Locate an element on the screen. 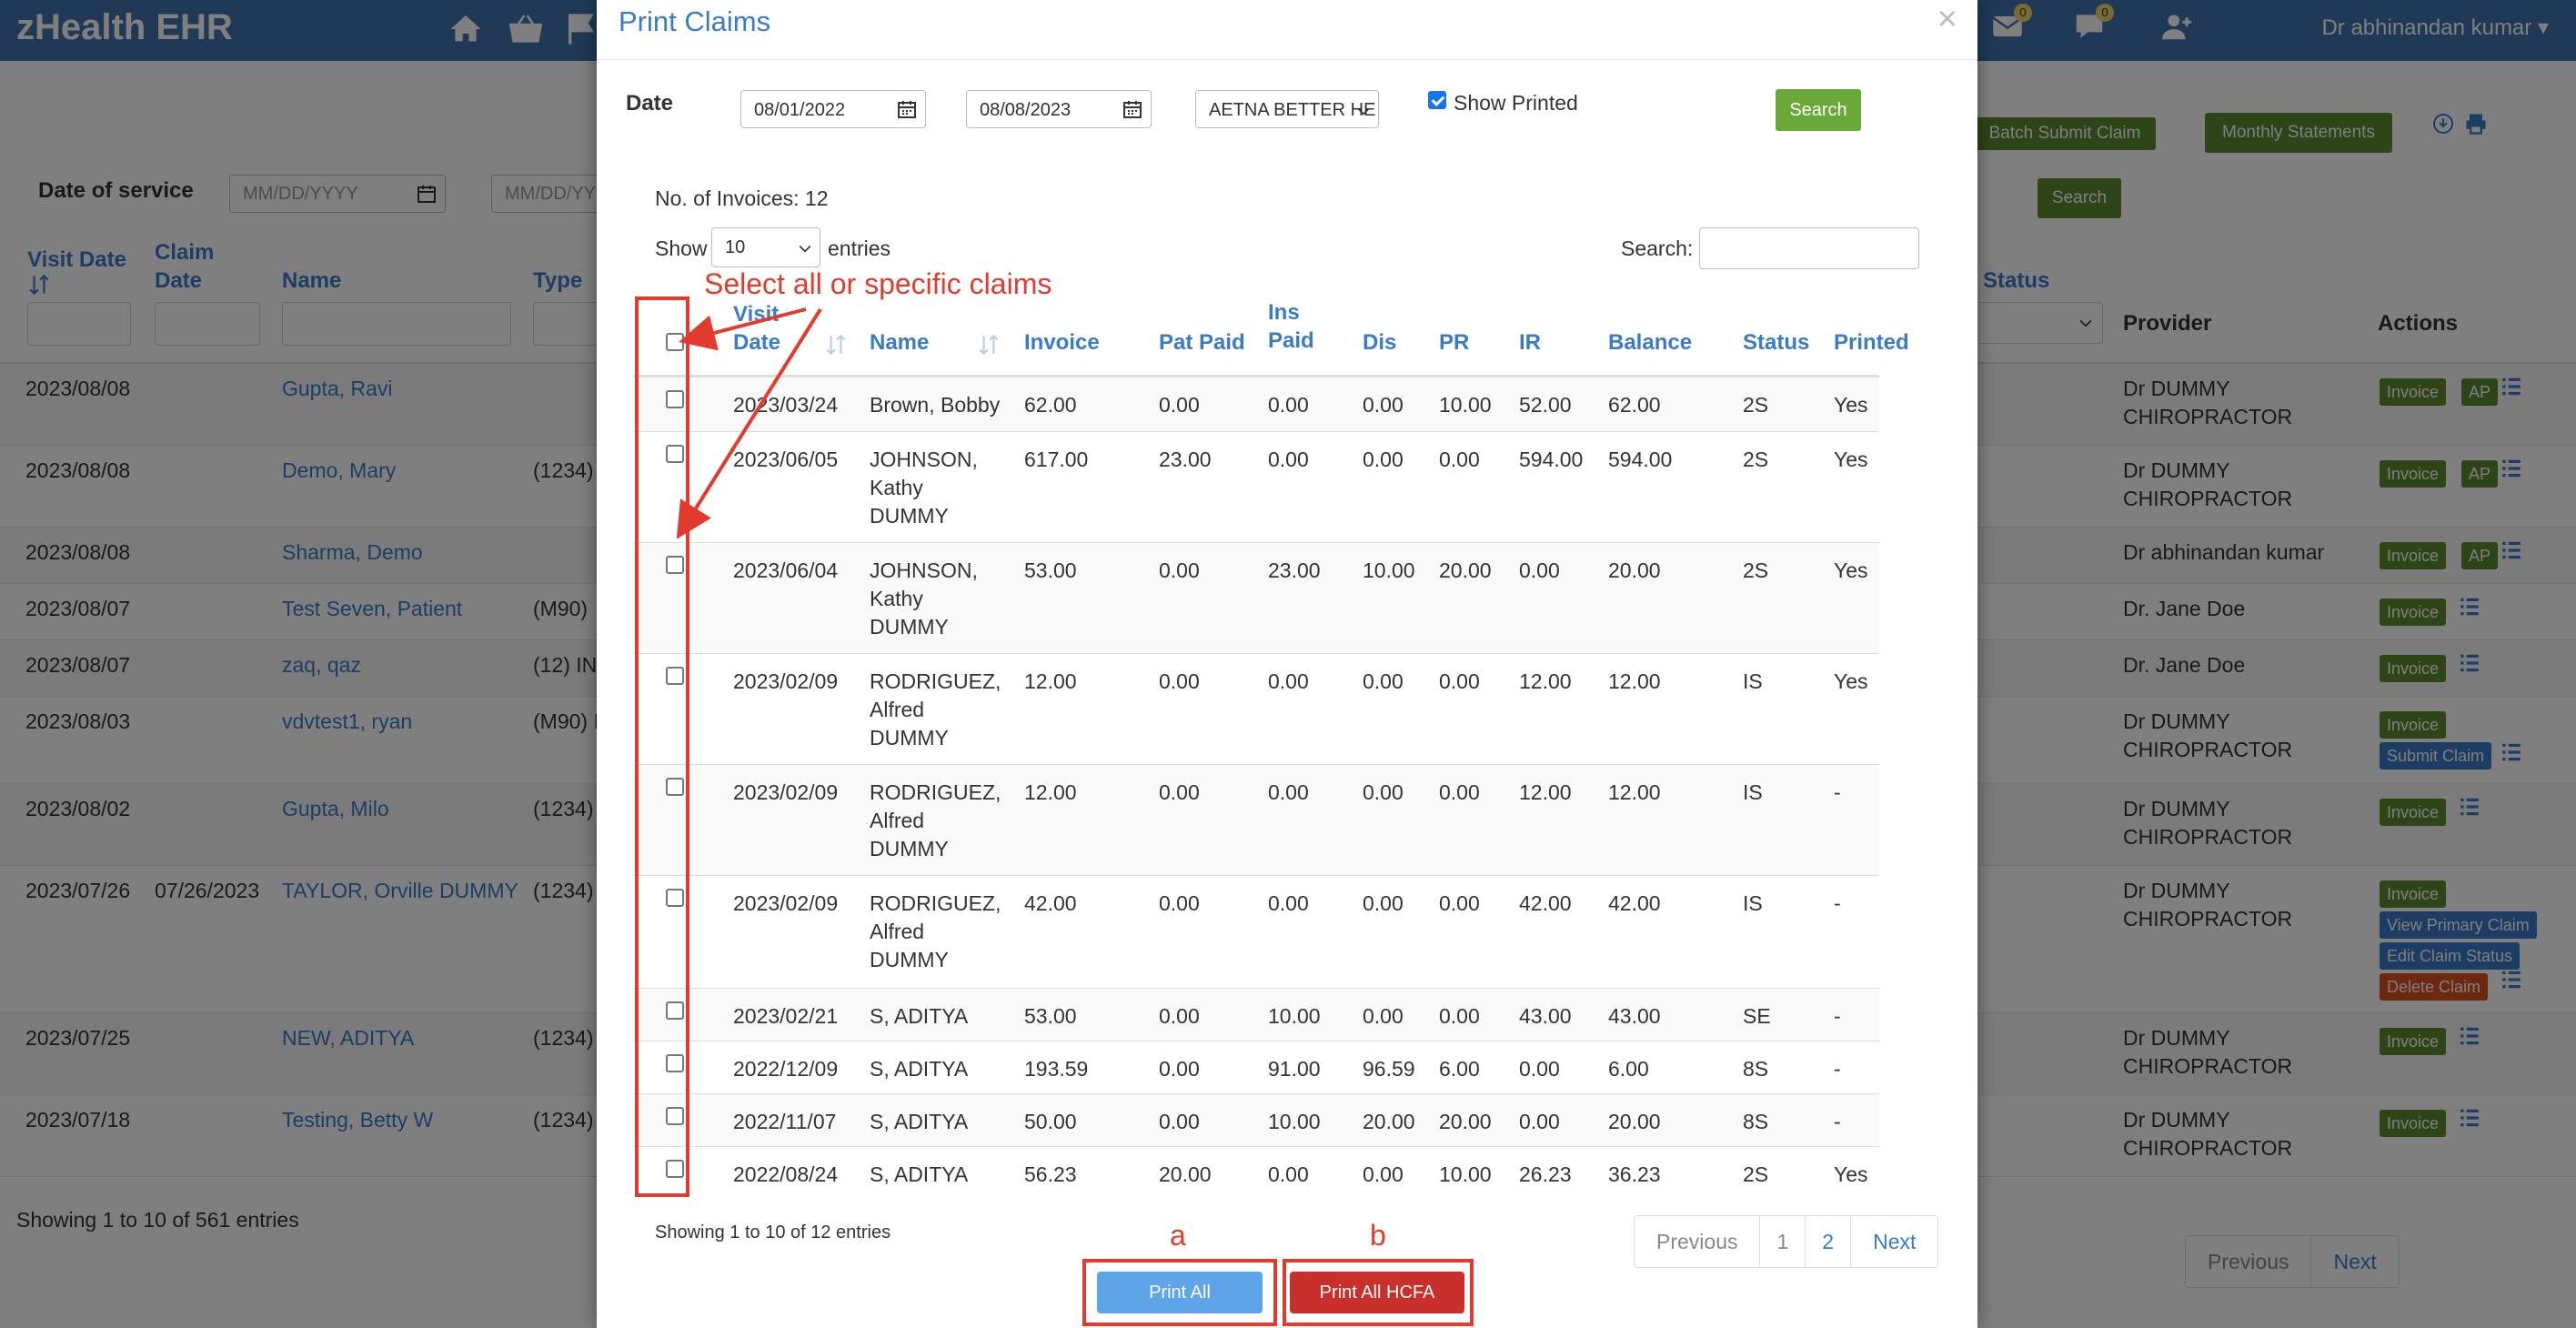 The width and height of the screenshot is (2576, 1328). pat-paid-cell: 20.00 is located at coordinates (1185, 1174).